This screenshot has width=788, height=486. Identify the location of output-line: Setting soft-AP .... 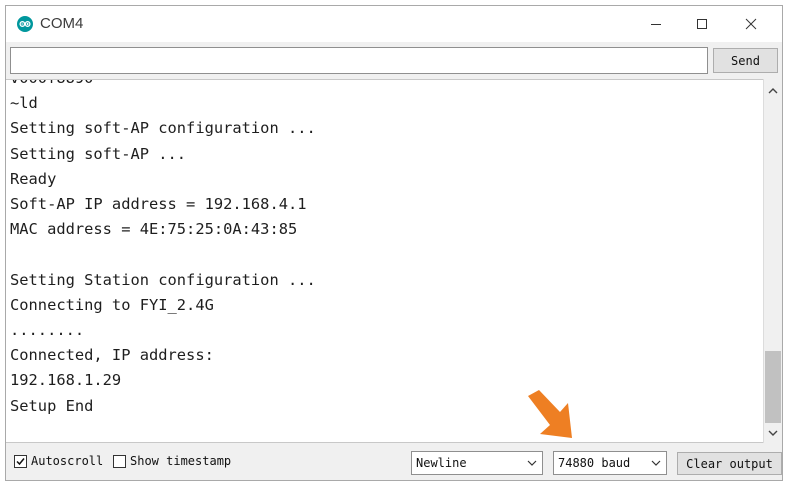
(98, 153).